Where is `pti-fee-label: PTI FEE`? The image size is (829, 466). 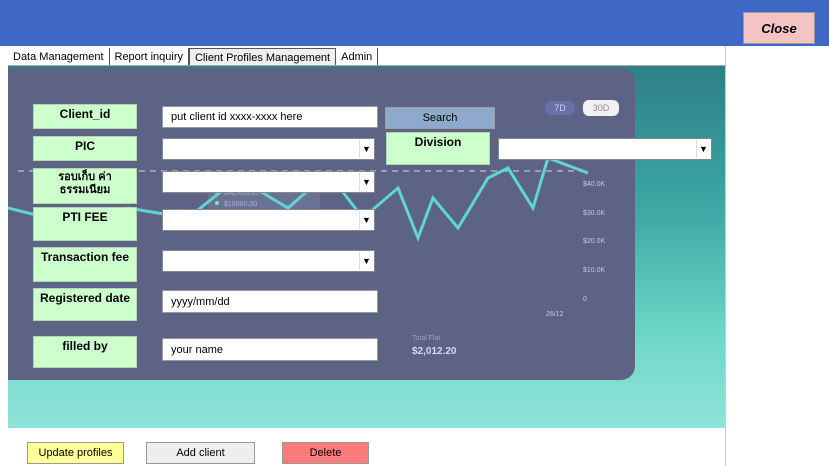 pti-fee-label: PTI FEE is located at coordinates (85, 224).